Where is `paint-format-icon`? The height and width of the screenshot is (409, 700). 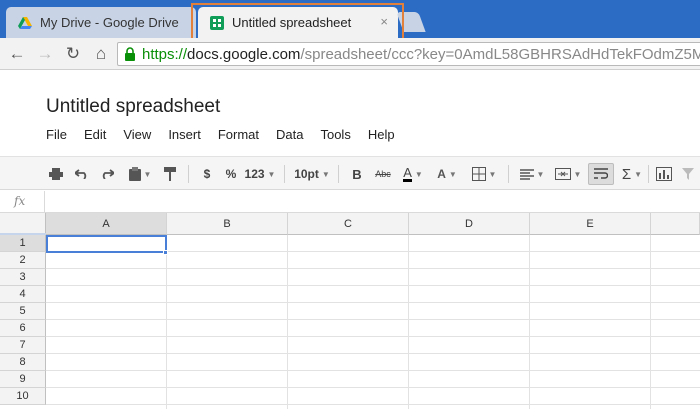 paint-format-icon is located at coordinates (170, 174).